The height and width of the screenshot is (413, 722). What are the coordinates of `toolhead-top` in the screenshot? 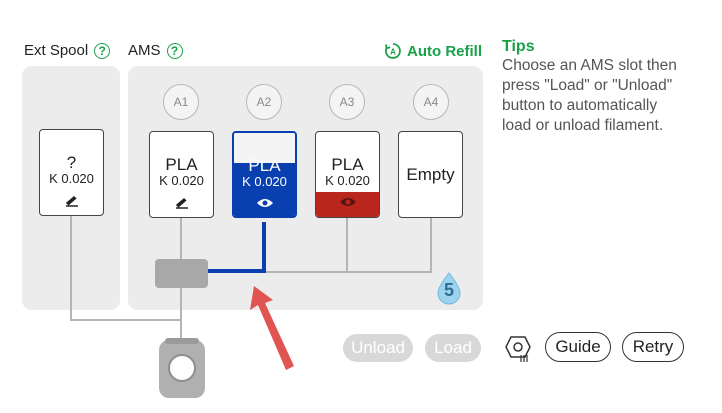 It's located at (182, 341).